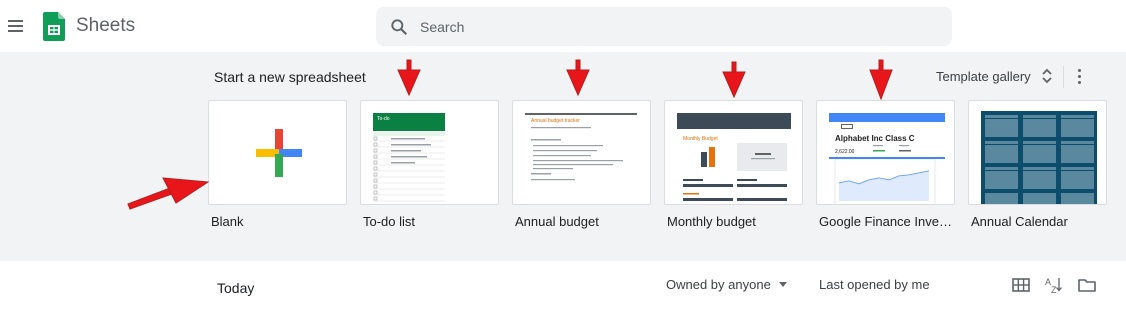 The width and height of the screenshot is (1126, 314). I want to click on finance-chart, so click(887, 174).